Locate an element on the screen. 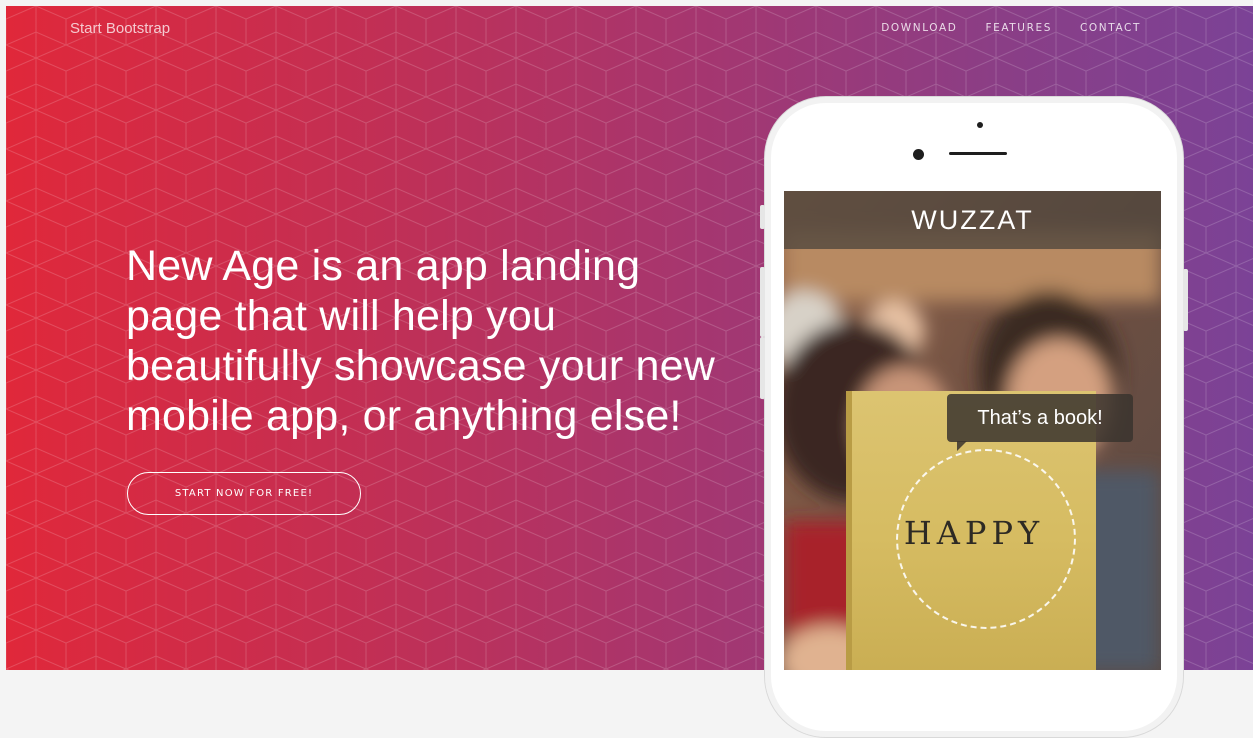 Image resolution: width=1253 pixels, height=738 pixels. phone-volume-up-button is located at coordinates (762, 302).